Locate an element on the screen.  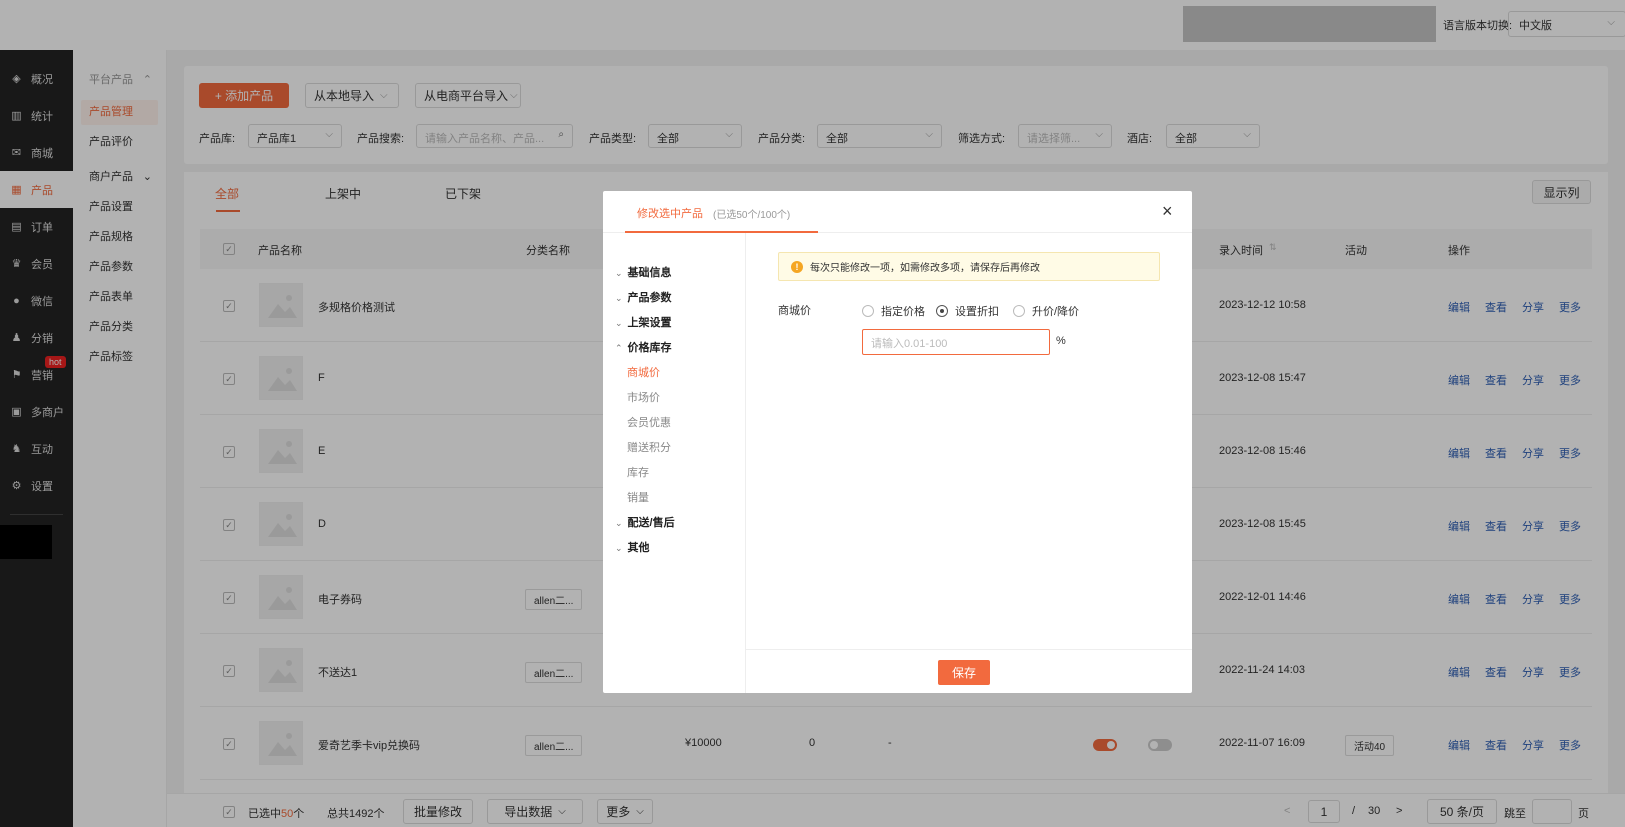
radio-fixed-price: 指定价格 is located at coordinates (893, 311).